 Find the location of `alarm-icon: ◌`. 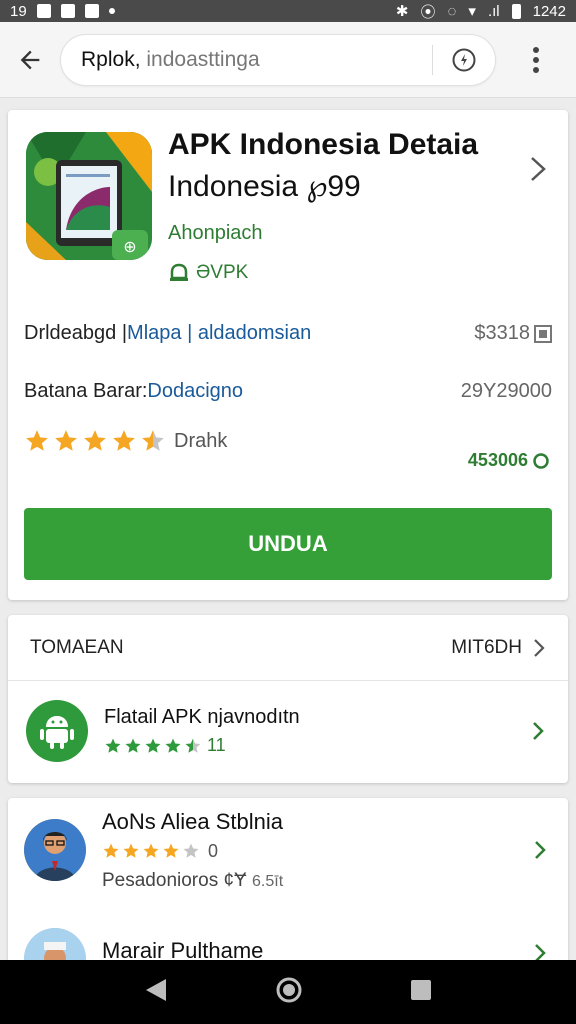

alarm-icon: ◌ is located at coordinates (452, 11).